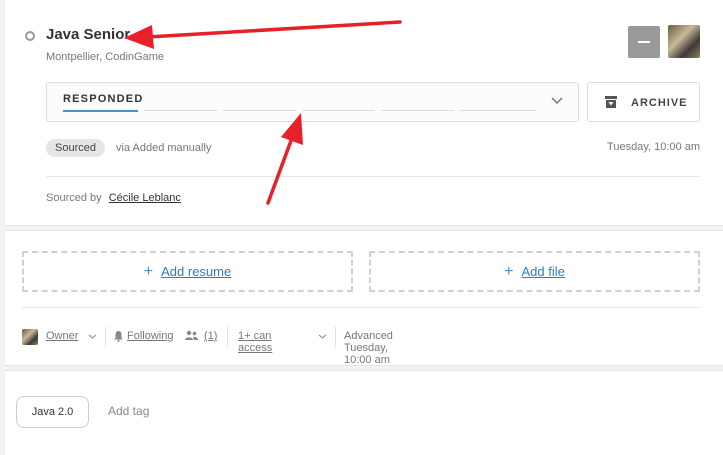 This screenshot has width=723, height=455. I want to click on source-badge: Sourced, so click(75, 148).